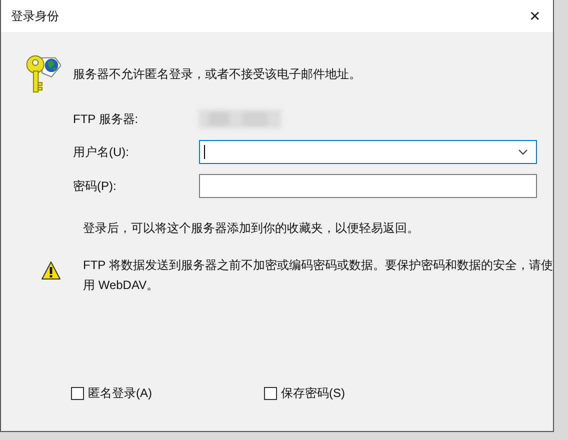 Image resolution: width=568 pixels, height=440 pixels. I want to click on checkbox-label: 匿名登录(A), so click(120, 393).